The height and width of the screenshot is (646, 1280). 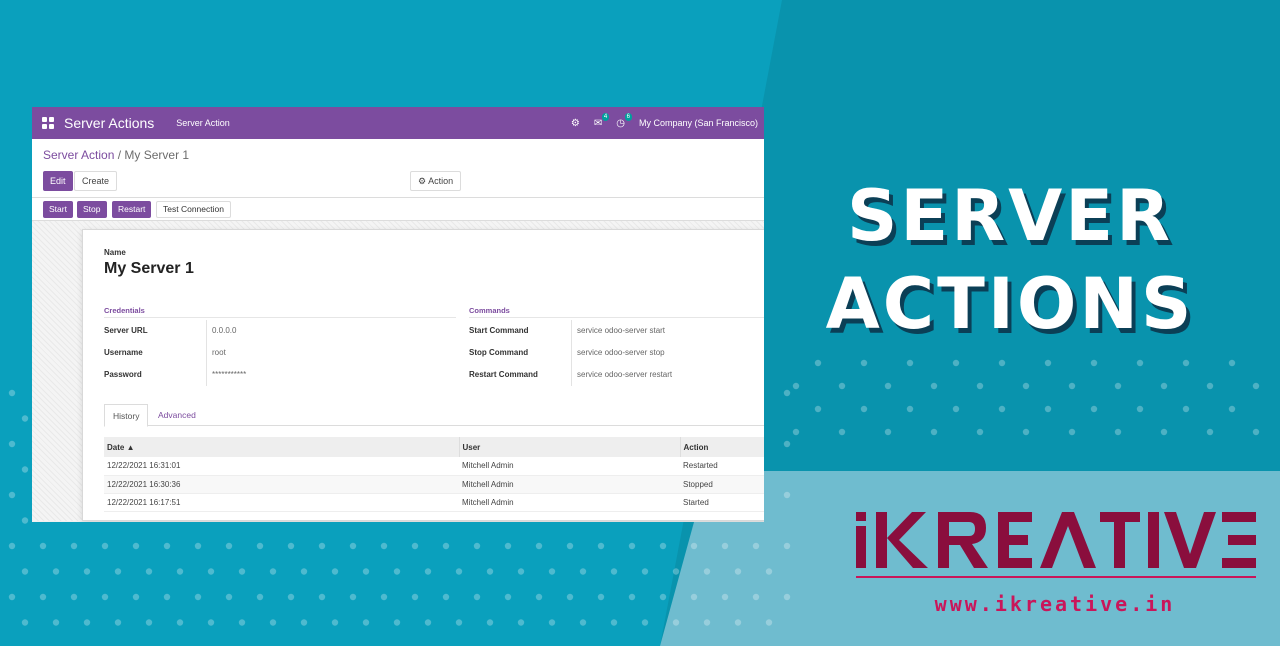 I want to click on bug-icon: ⚙, so click(x=575, y=123).